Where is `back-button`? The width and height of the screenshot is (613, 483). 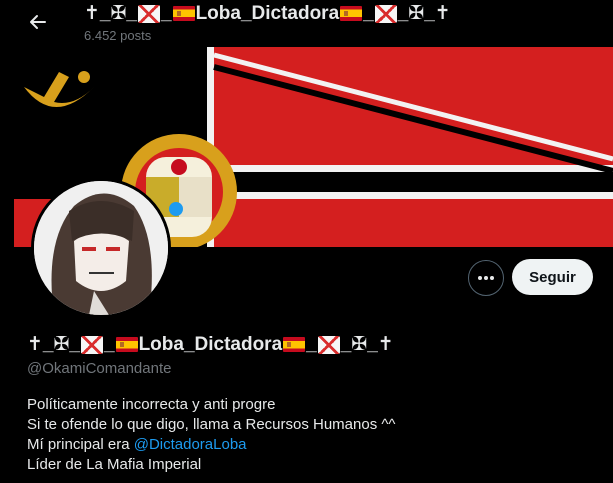 back-button is located at coordinates (38, 22).